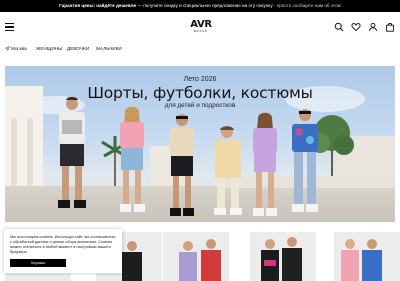 The image size is (400, 281). I want to click on nav-women: Женщины, so click(49, 49).